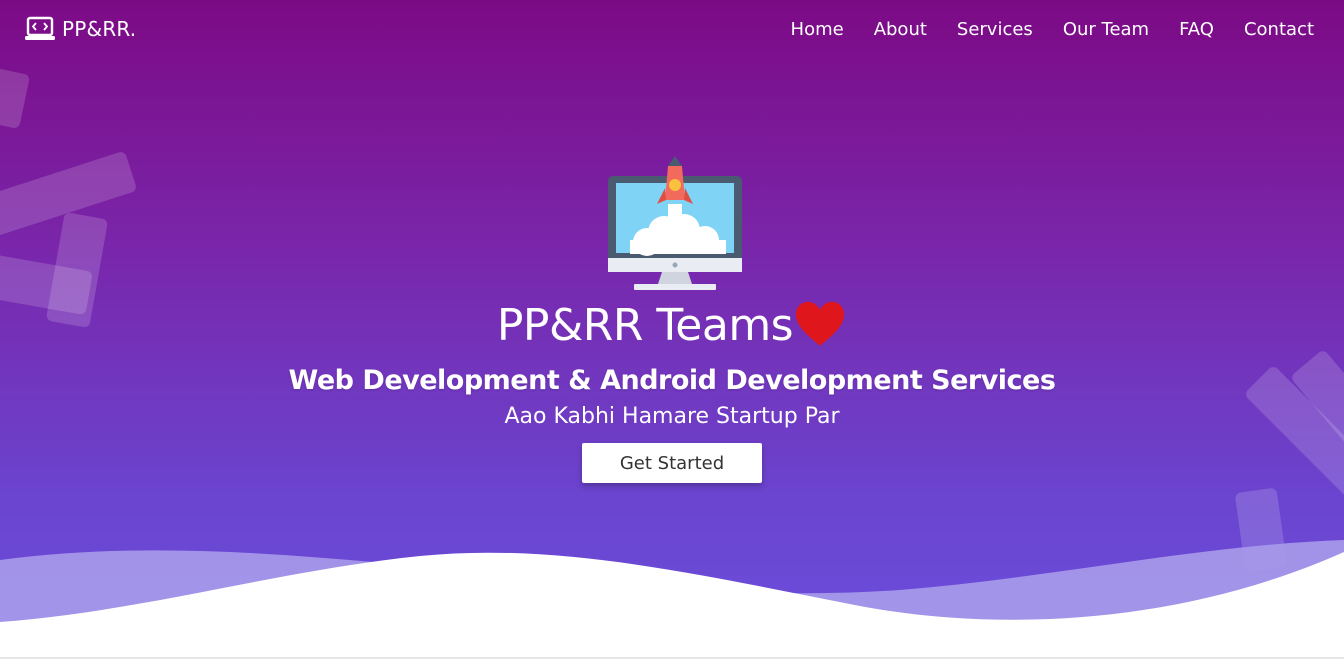 This screenshot has height=659, width=1344. Describe the element at coordinates (817, 29) in the screenshot. I see `nav-link-home: Home` at that location.